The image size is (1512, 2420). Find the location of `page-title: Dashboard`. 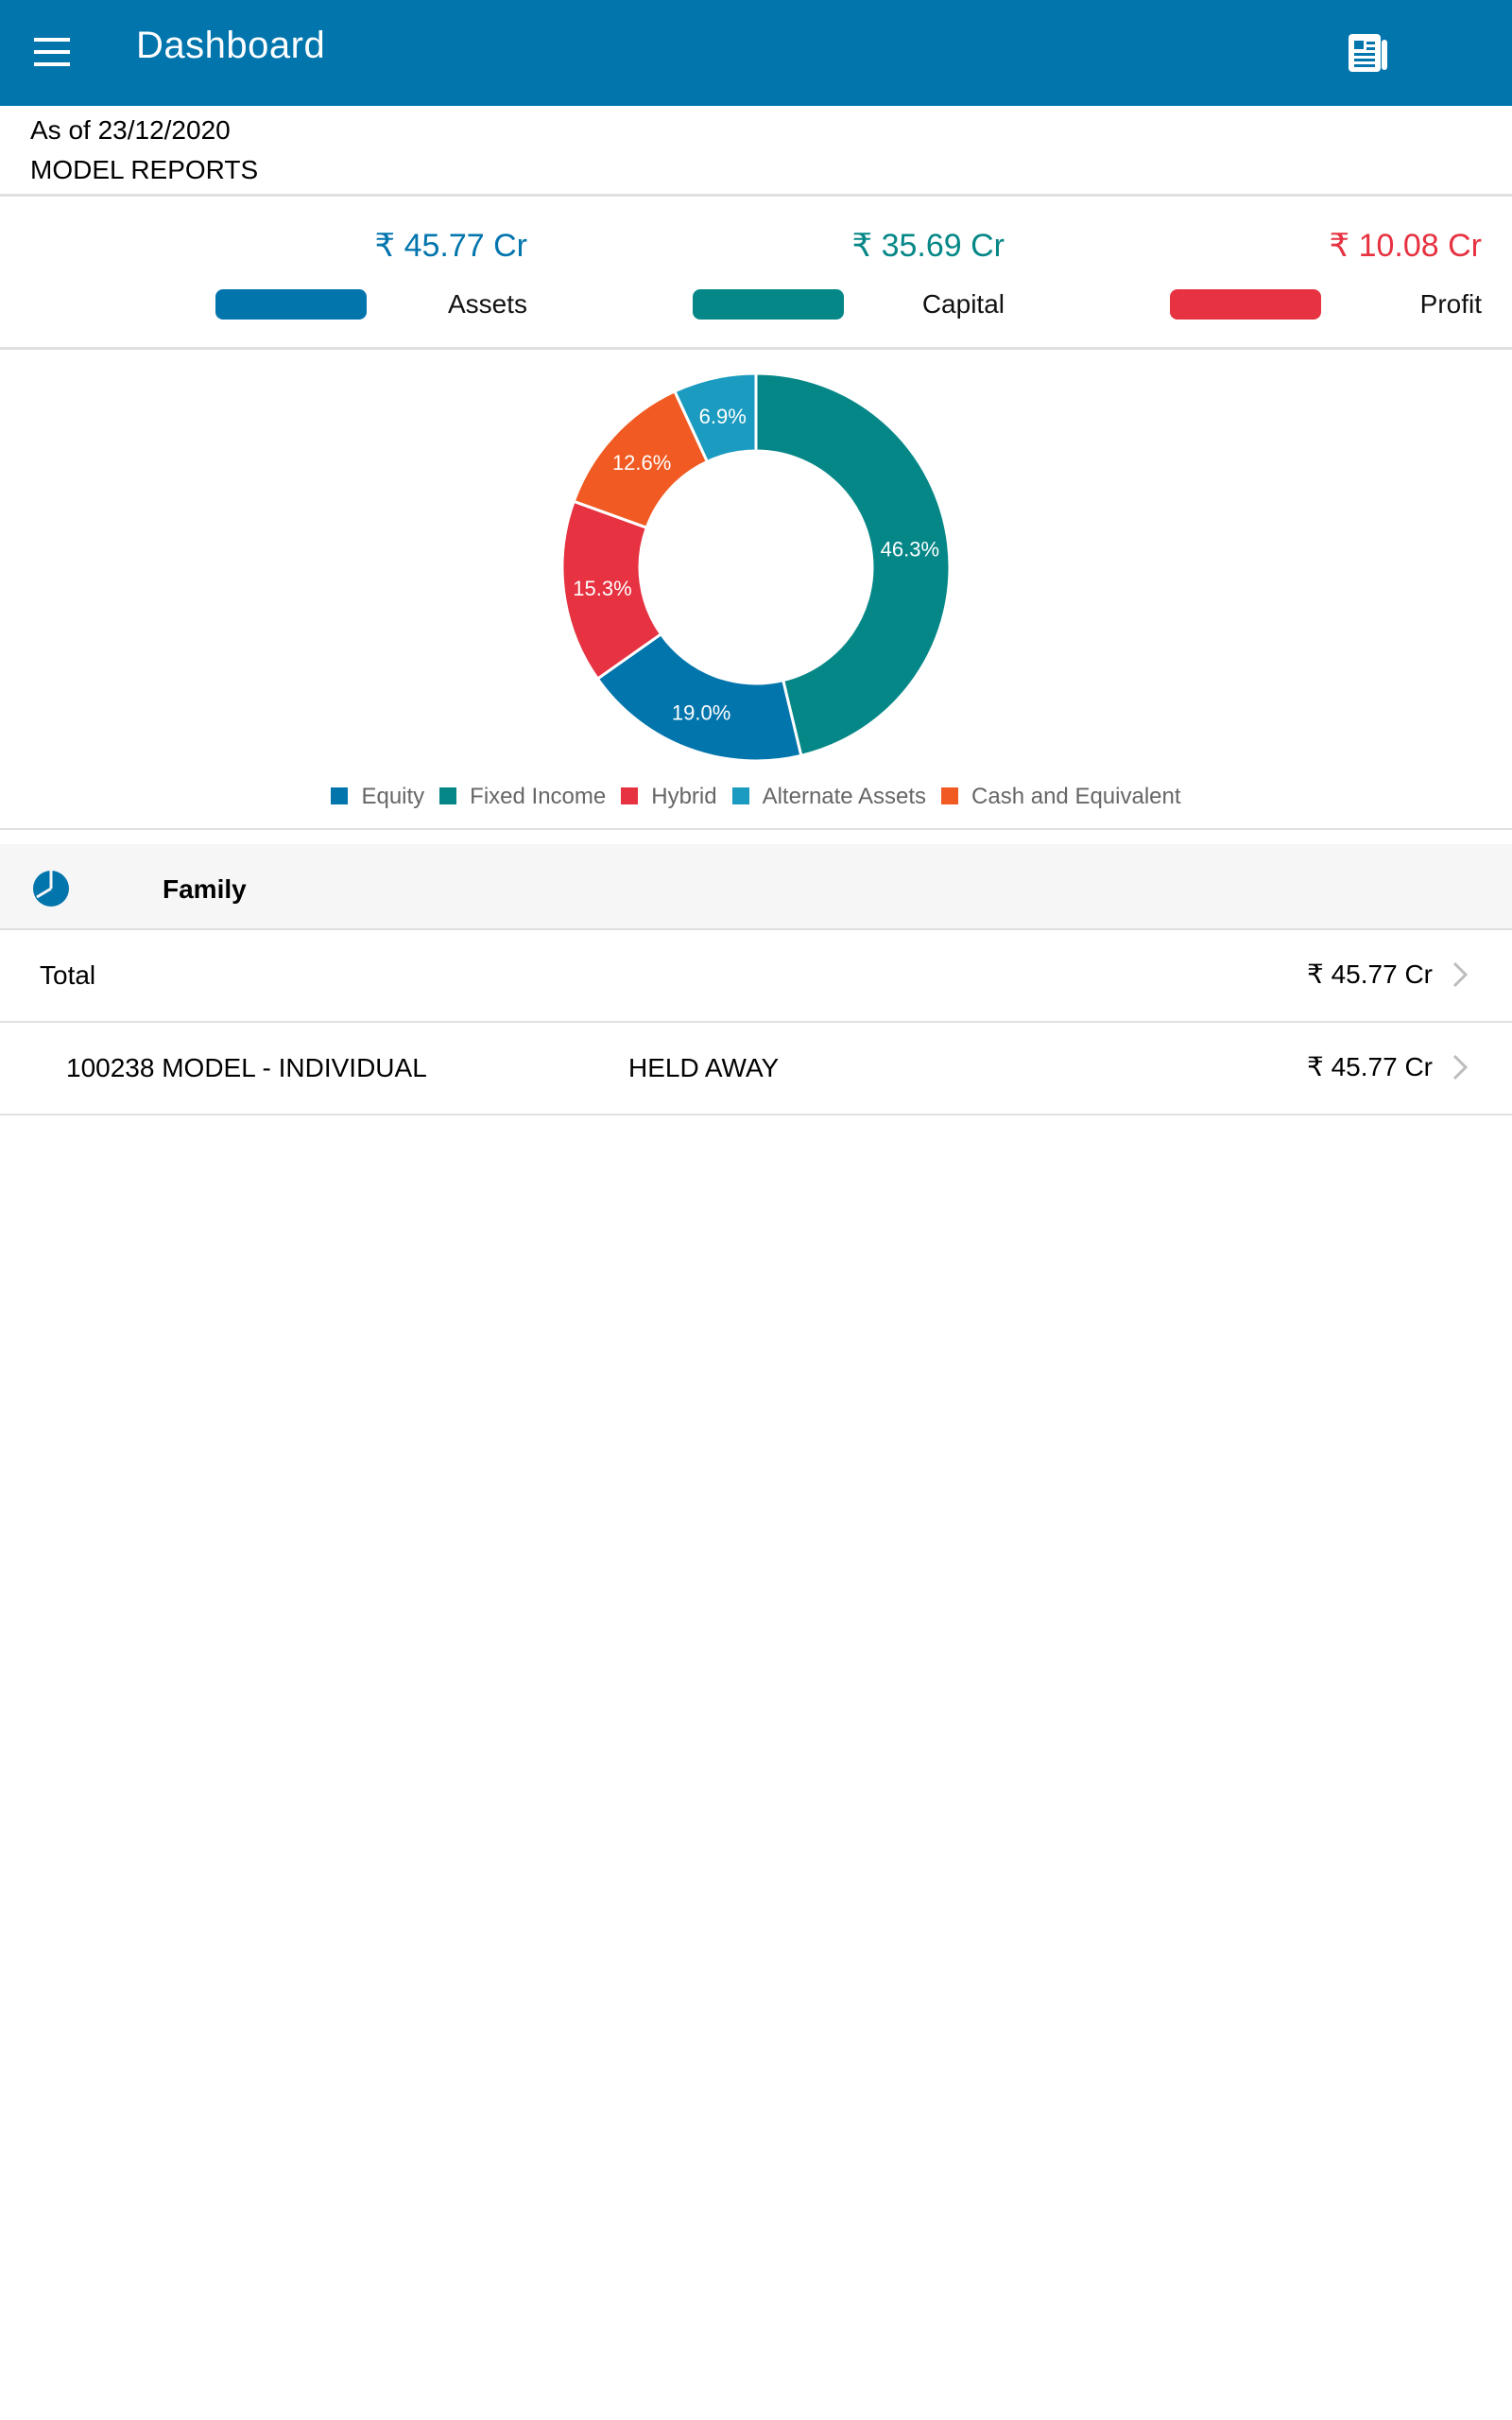

page-title: Dashboard is located at coordinates (231, 45).